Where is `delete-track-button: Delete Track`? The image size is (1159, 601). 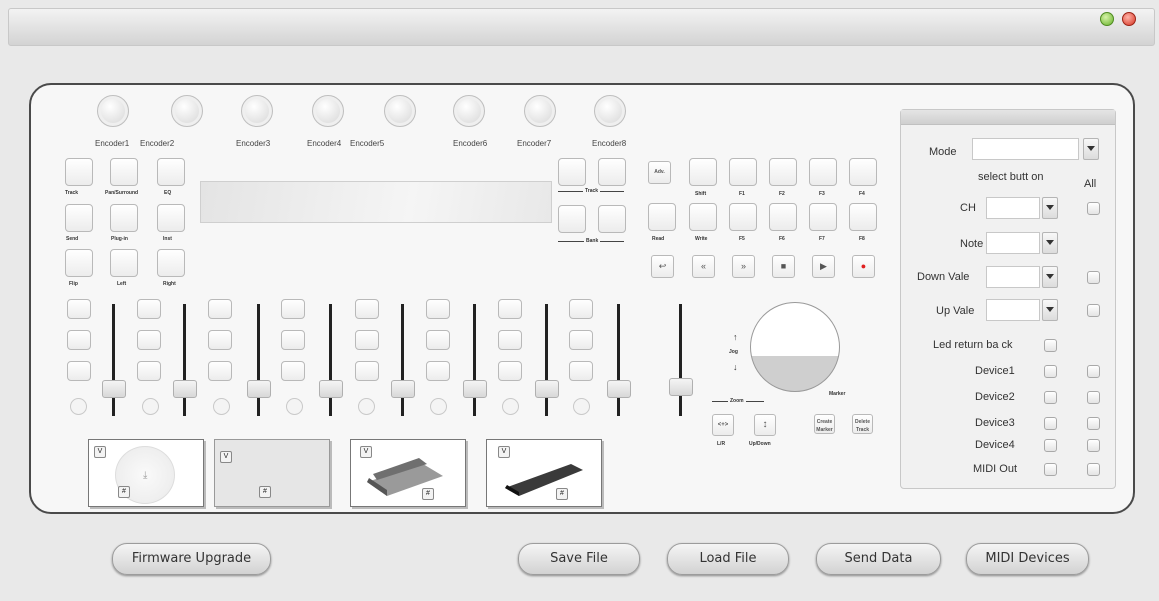
delete-track-button: Delete Track is located at coordinates (862, 424).